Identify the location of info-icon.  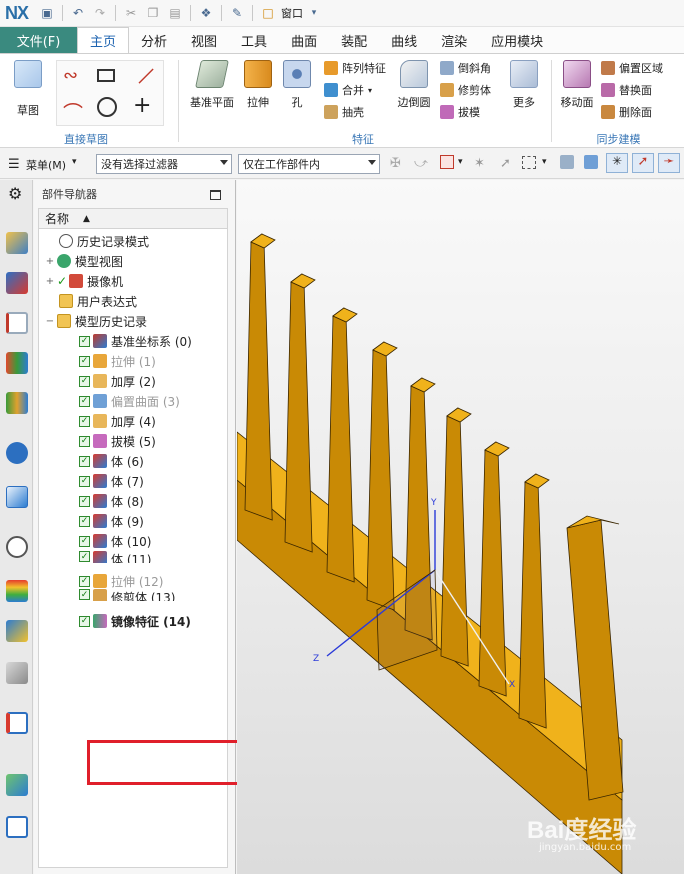
(17, 453).